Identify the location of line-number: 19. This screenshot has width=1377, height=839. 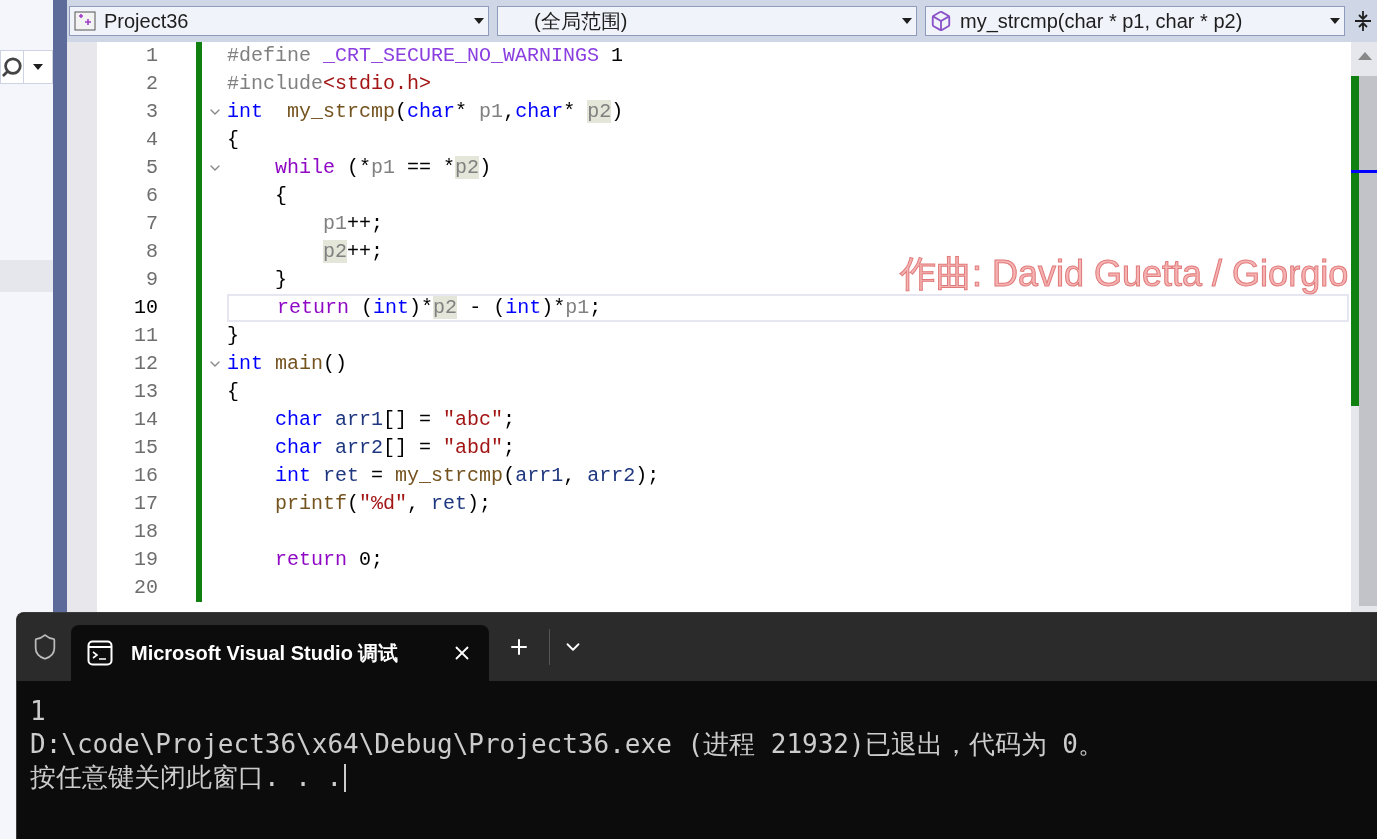
(145, 560).